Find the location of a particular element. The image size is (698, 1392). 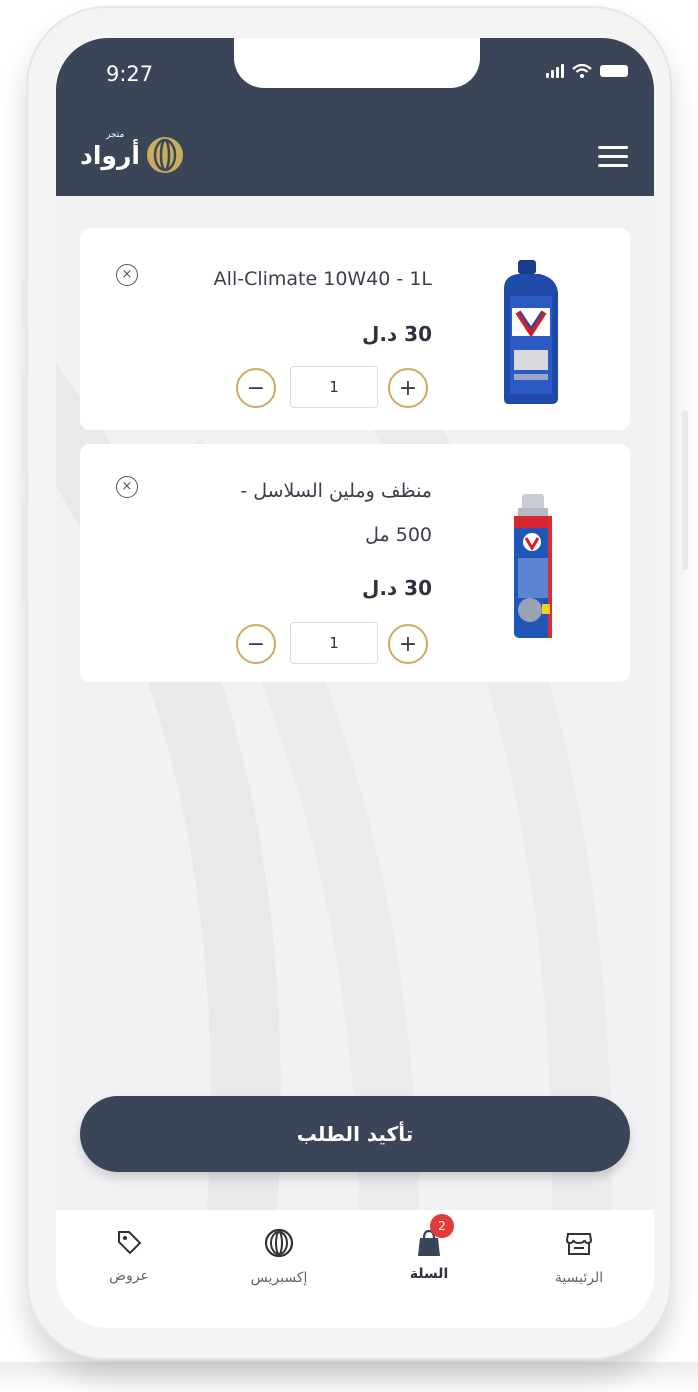

tire-logo-icon is located at coordinates (164, 155).